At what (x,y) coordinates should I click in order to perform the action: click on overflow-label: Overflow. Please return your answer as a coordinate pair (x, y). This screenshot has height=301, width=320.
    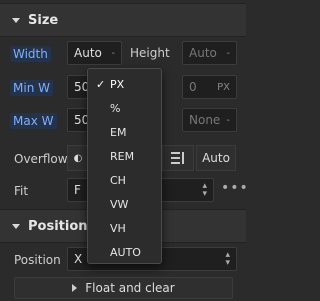
    Looking at the image, I should click on (41, 159).